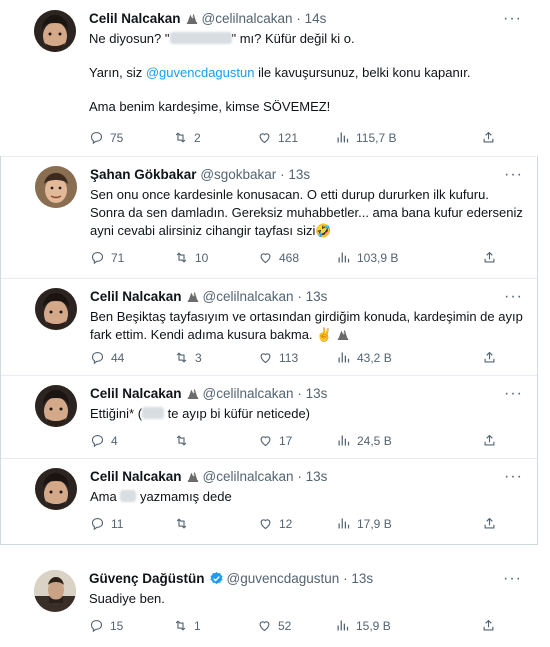  What do you see at coordinates (107, 357) in the screenshot?
I see `reply-button: 44` at bounding box center [107, 357].